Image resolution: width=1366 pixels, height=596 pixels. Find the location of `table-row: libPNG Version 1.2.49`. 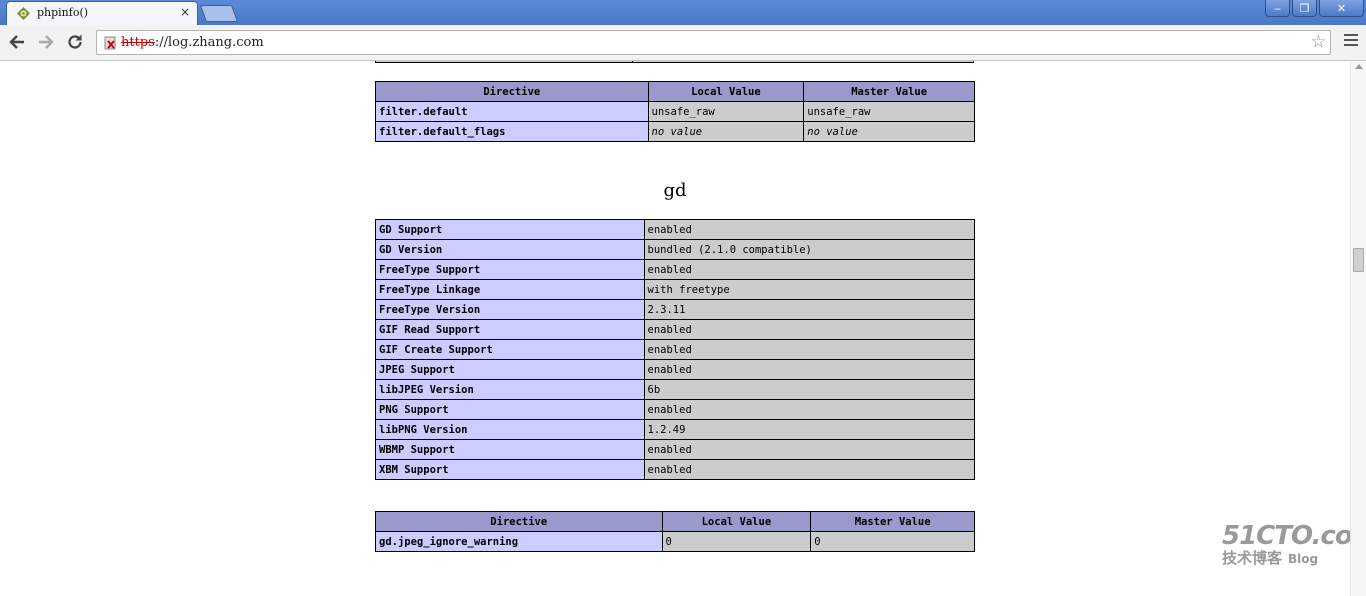

table-row: libPNG Version 1.2.49 is located at coordinates (675, 429).